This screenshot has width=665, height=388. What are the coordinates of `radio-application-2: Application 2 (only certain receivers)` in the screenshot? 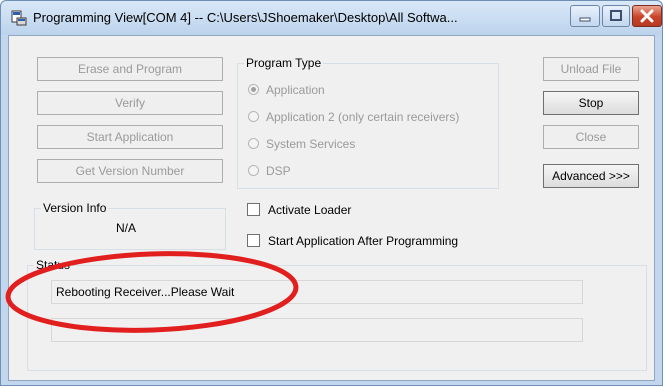 It's located at (353, 117).